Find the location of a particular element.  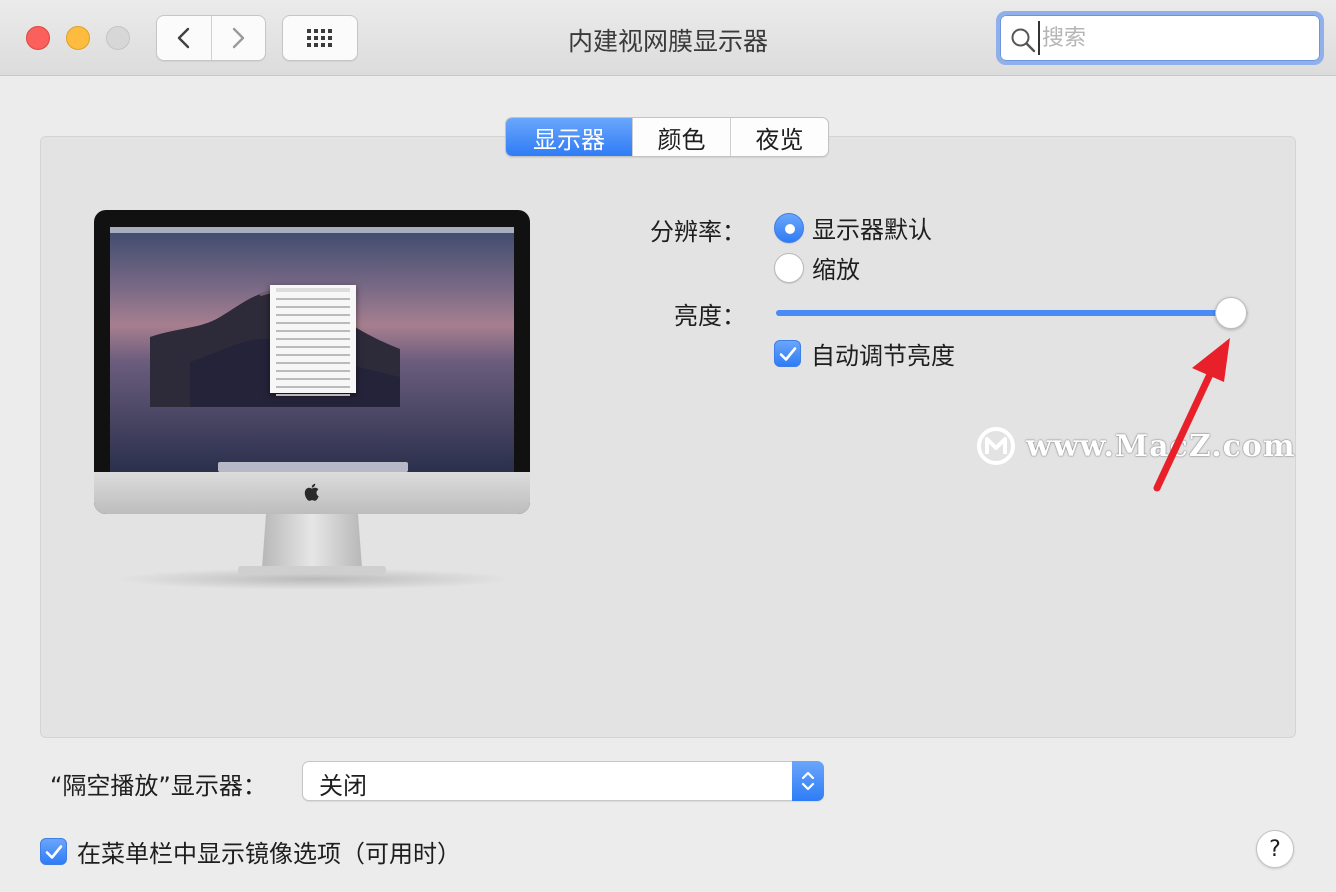

magnifier-icon is located at coordinates (1023, 40).